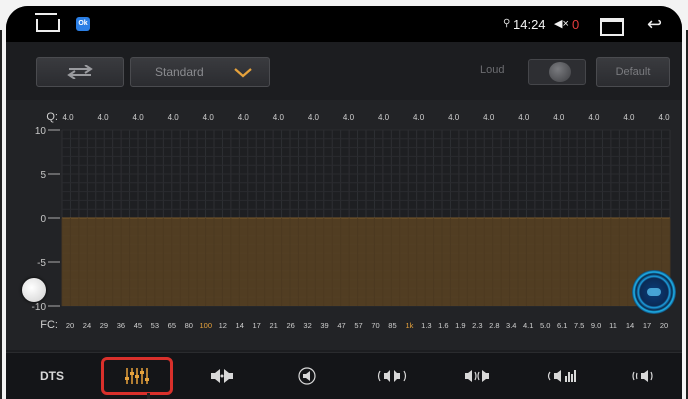  What do you see at coordinates (528, 325) in the screenshot?
I see `fc-value: 4.1` at bounding box center [528, 325].